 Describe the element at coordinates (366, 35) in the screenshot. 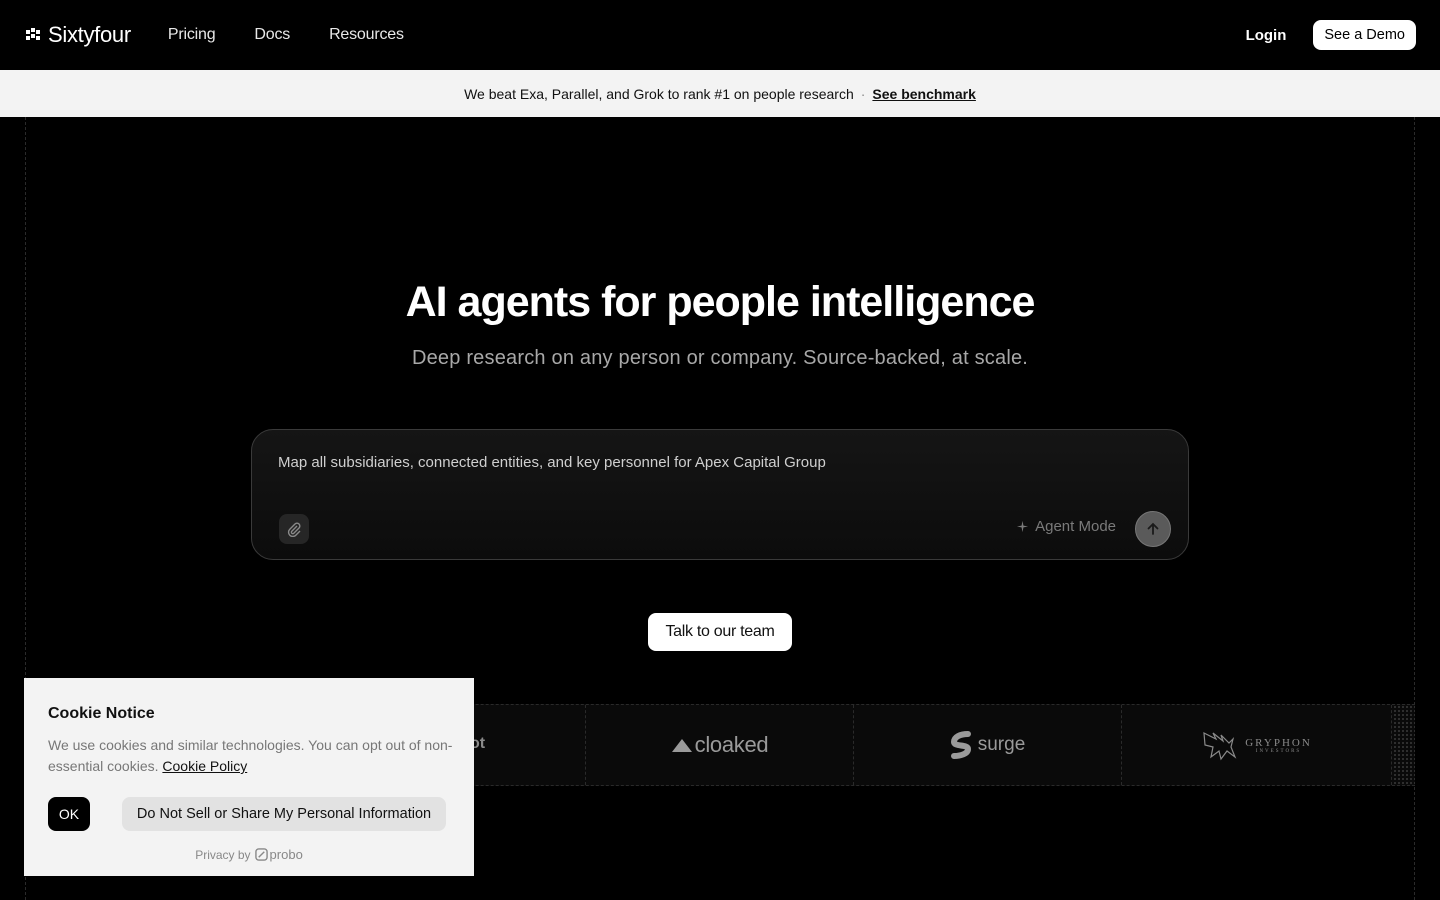

I see `nav-resources: Resources` at that location.